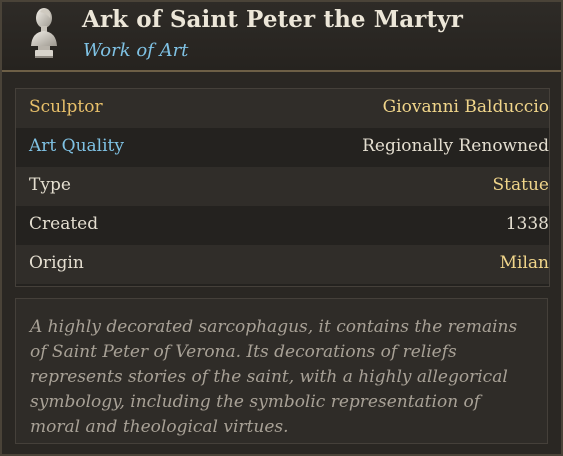 This screenshot has width=563, height=456. I want to click on row-value: Milan, so click(524, 263).